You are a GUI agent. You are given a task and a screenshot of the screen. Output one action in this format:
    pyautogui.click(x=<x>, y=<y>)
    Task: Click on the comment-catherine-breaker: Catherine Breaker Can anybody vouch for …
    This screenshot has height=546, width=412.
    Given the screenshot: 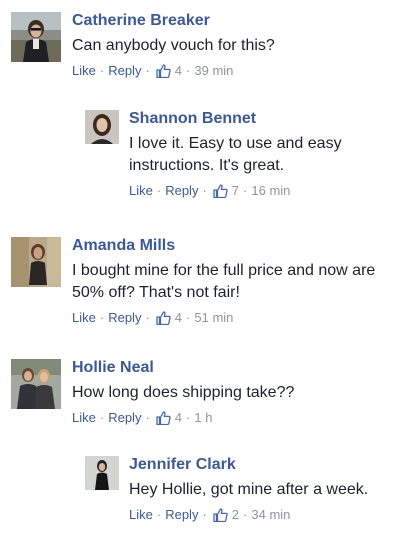 What is the action you would take?
    pyautogui.click(x=206, y=45)
    